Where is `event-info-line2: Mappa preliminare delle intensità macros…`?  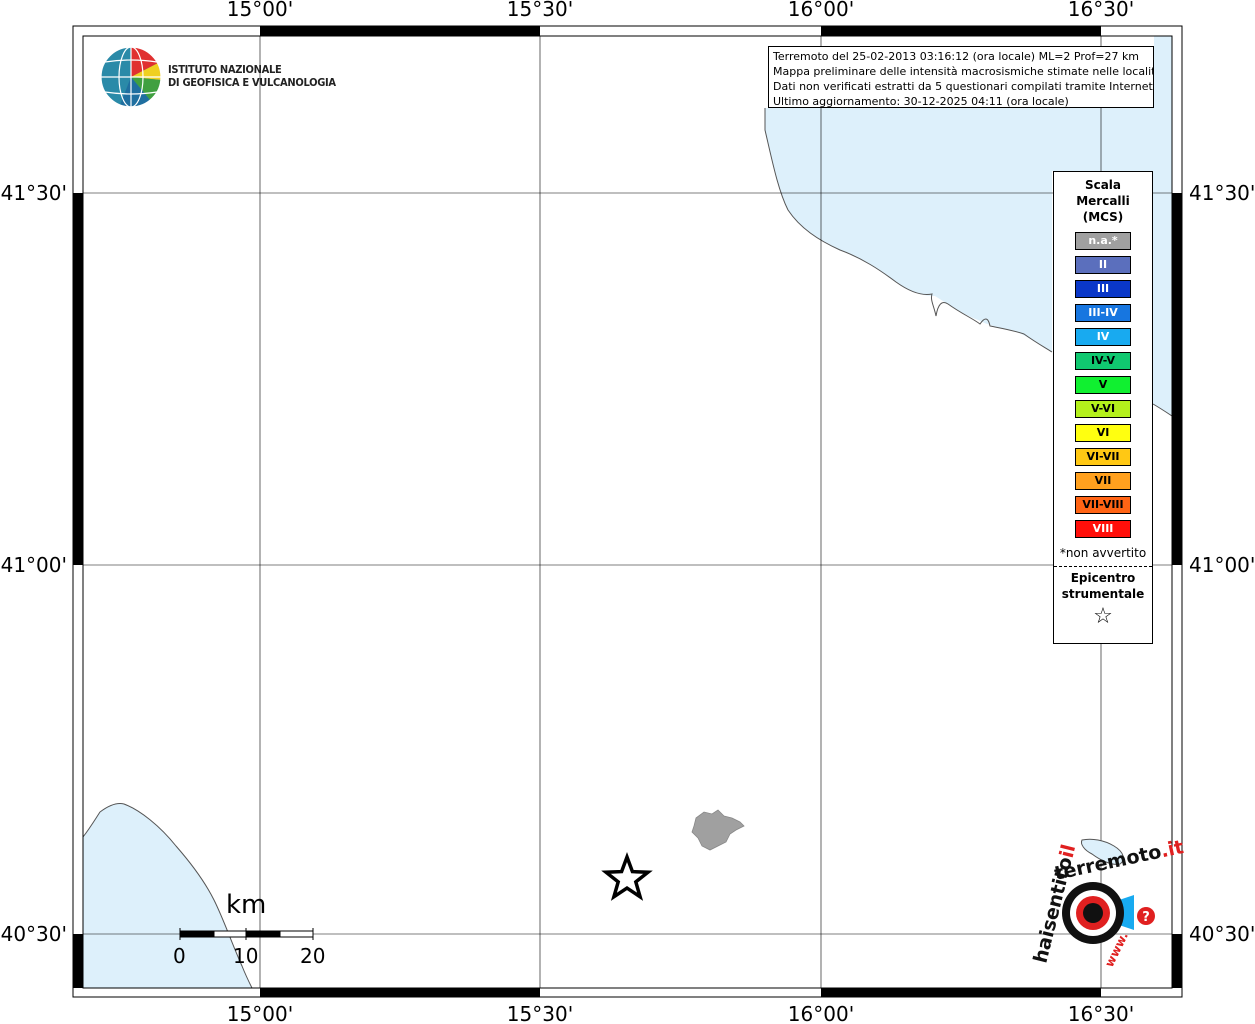 event-info-line2: Mappa preliminare delle intensità macros… is located at coordinates (963, 71).